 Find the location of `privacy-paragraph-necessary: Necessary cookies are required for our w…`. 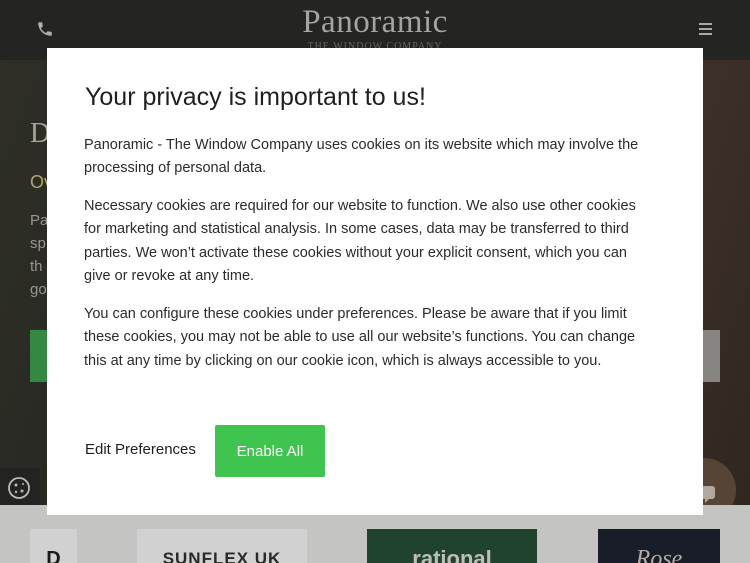

privacy-paragraph-necessary: Necessary cookies are required for our w… is located at coordinates (360, 241).